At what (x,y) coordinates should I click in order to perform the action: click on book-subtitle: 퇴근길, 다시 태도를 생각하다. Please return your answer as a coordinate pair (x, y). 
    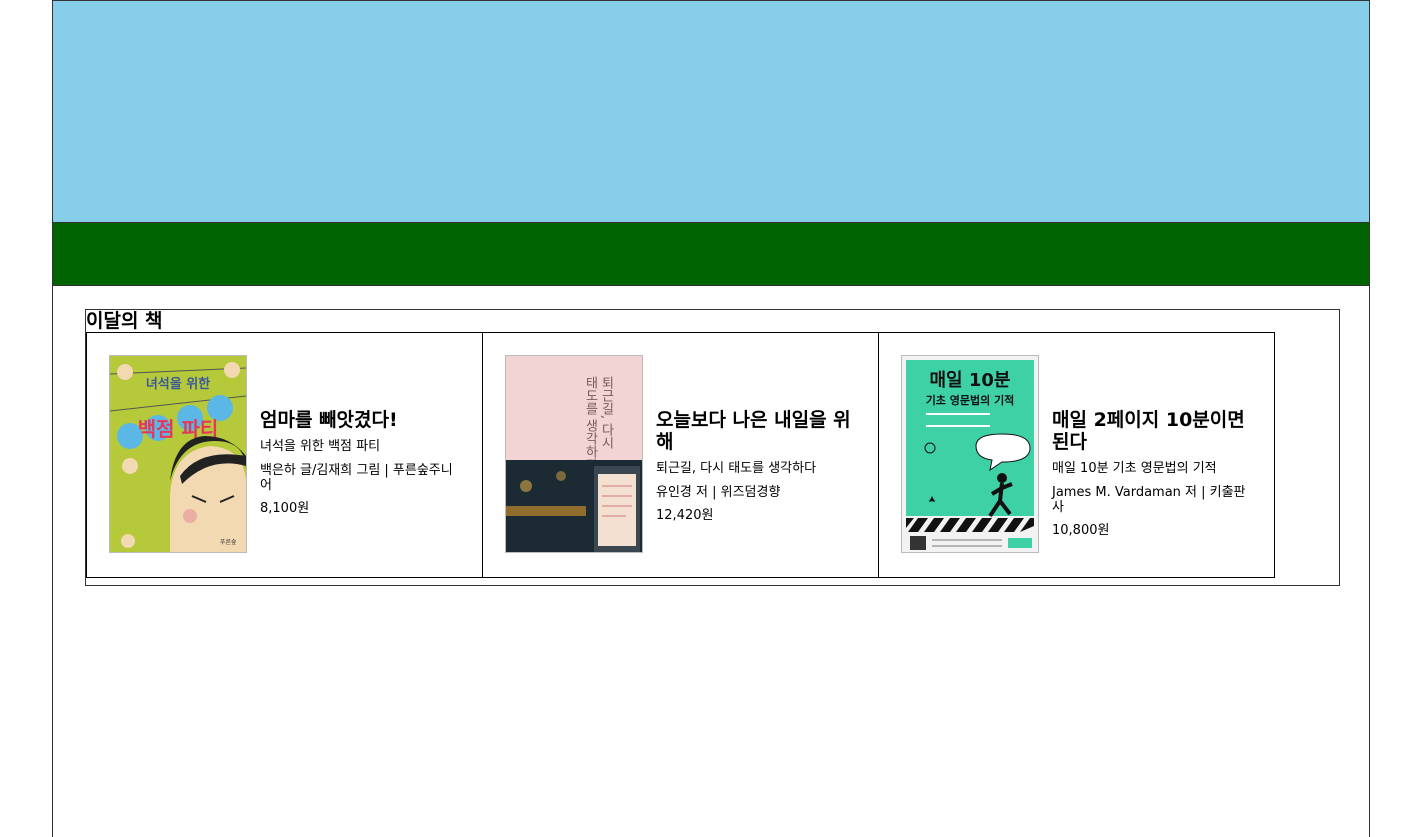
    Looking at the image, I should click on (736, 468).